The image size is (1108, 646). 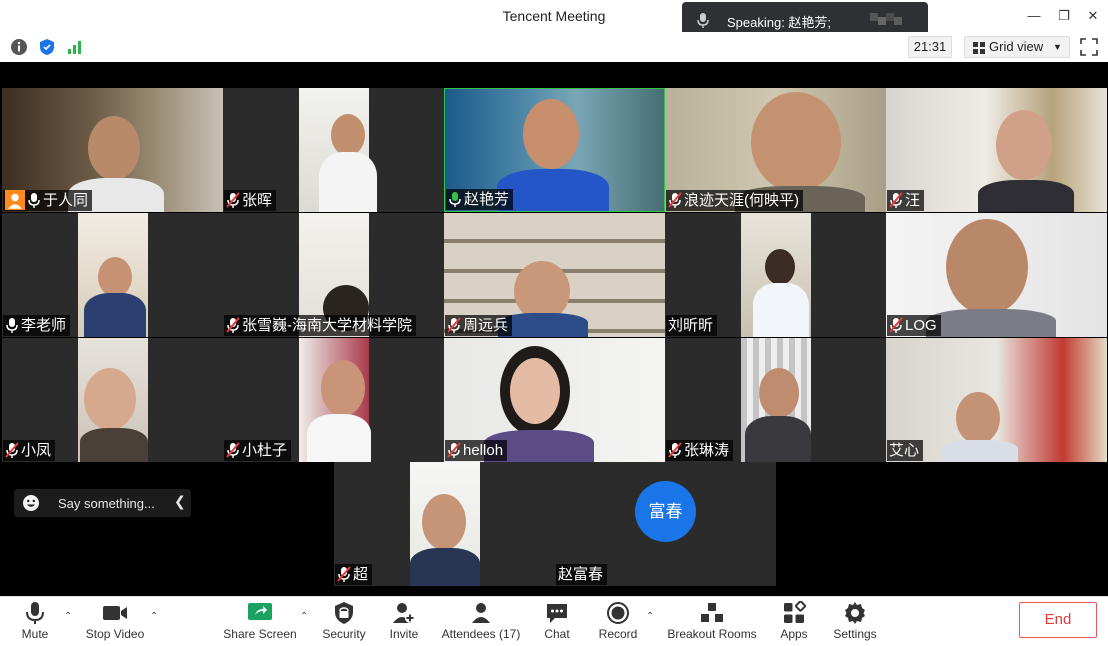 I want to click on participant-tile: 张琳涛, so click(x=775, y=400).